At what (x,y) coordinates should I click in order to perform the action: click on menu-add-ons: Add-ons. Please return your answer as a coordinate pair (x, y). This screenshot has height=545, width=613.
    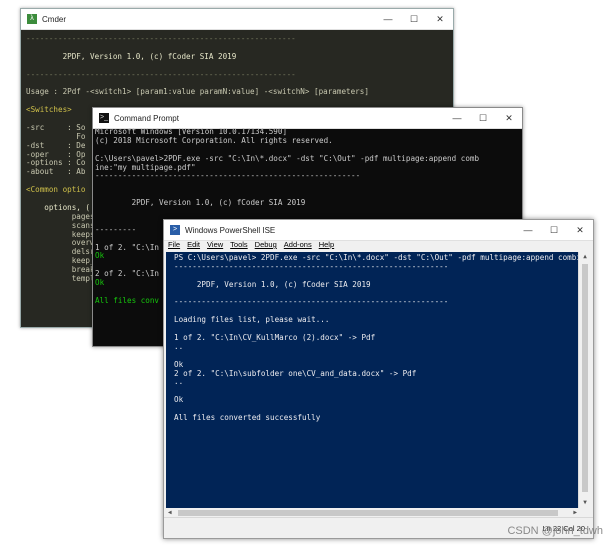
    Looking at the image, I should click on (298, 246).